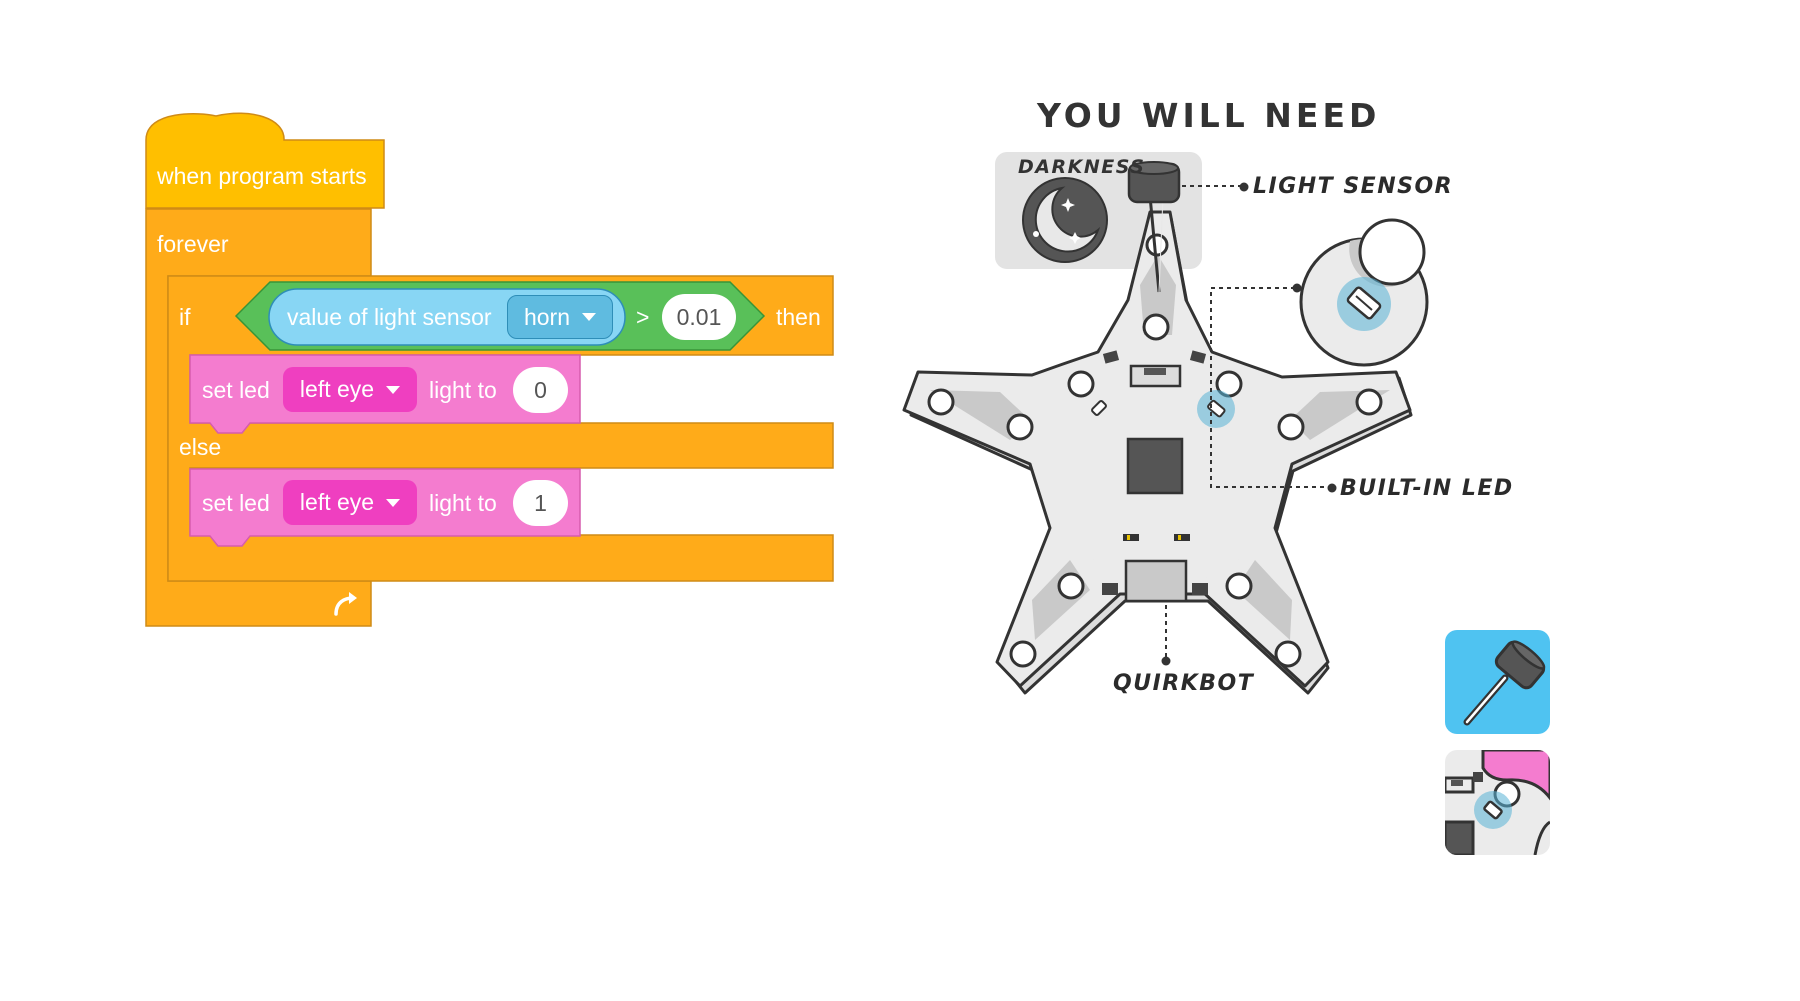 This screenshot has width=1800, height=1001. I want to click on sensor-port-dropdown: horn, so click(560, 317).